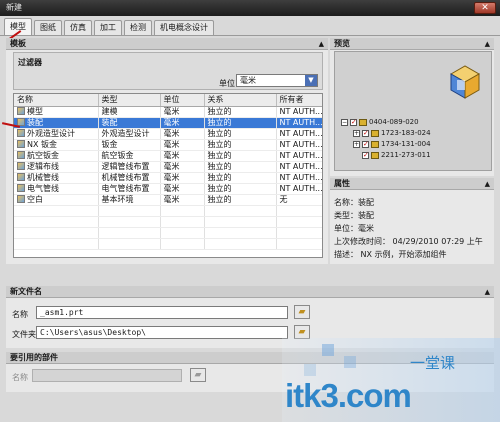  Describe the element at coordinates (311, 80) in the screenshot. I see `chevron-down-icon: ▼` at that location.